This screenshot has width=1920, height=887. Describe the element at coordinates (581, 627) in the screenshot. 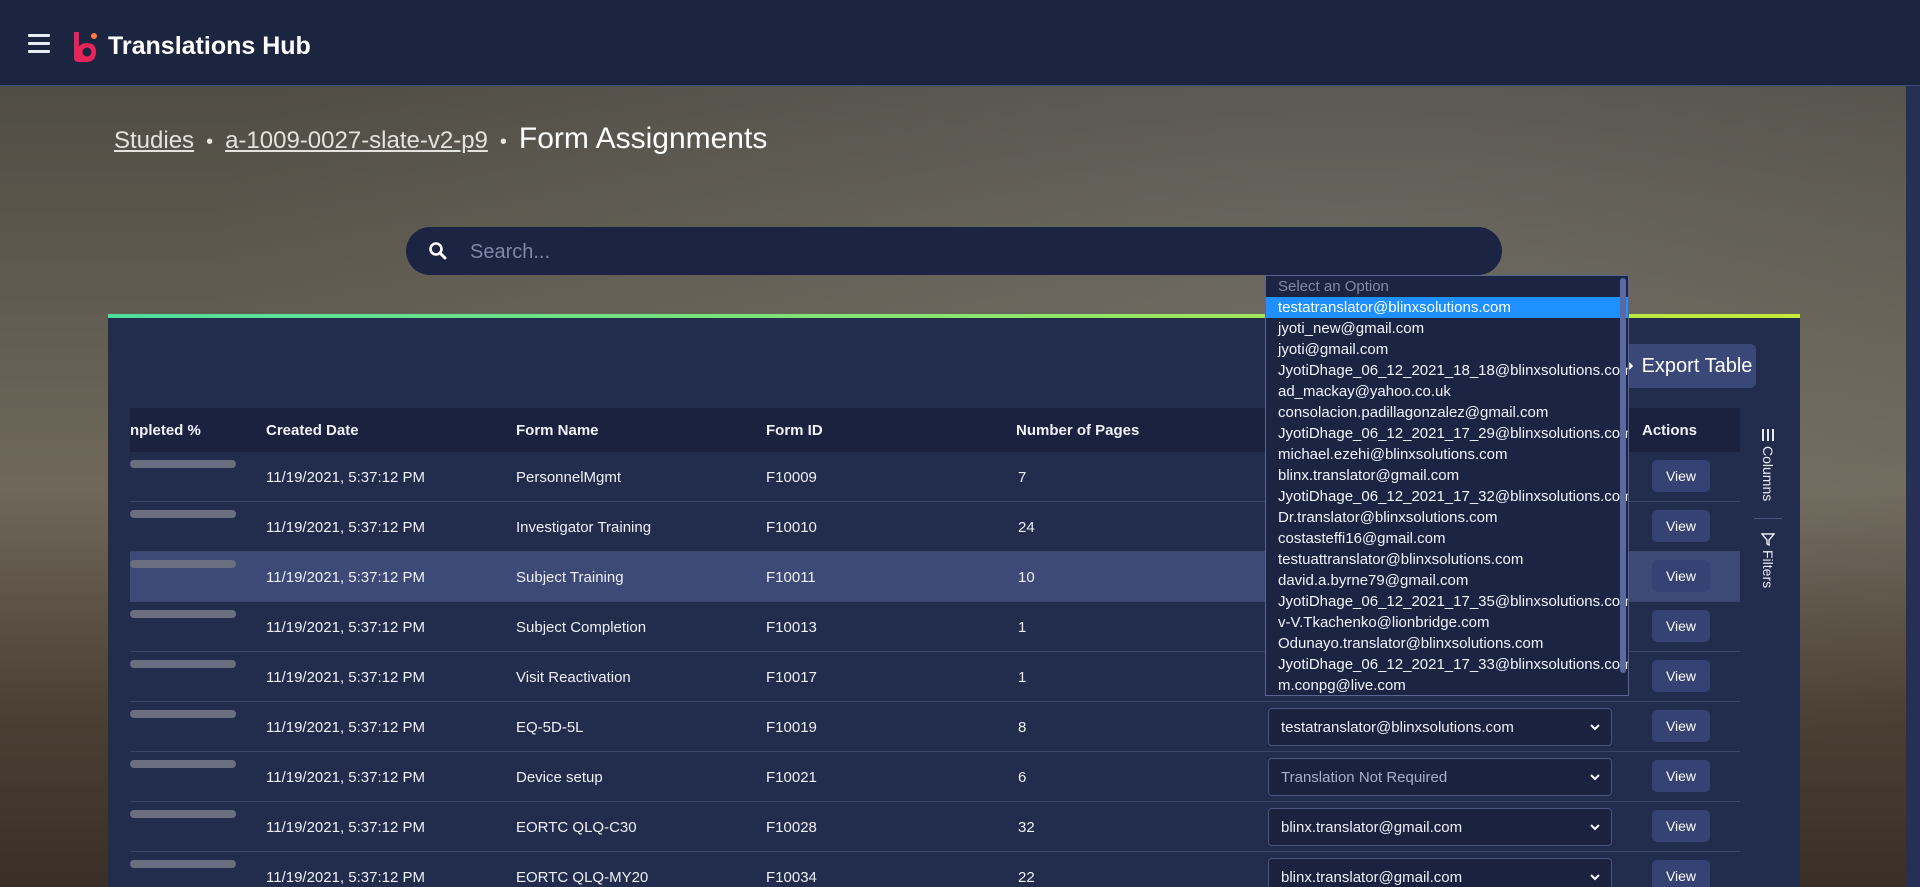

I see `cell-form-name: Subject Completion` at that location.